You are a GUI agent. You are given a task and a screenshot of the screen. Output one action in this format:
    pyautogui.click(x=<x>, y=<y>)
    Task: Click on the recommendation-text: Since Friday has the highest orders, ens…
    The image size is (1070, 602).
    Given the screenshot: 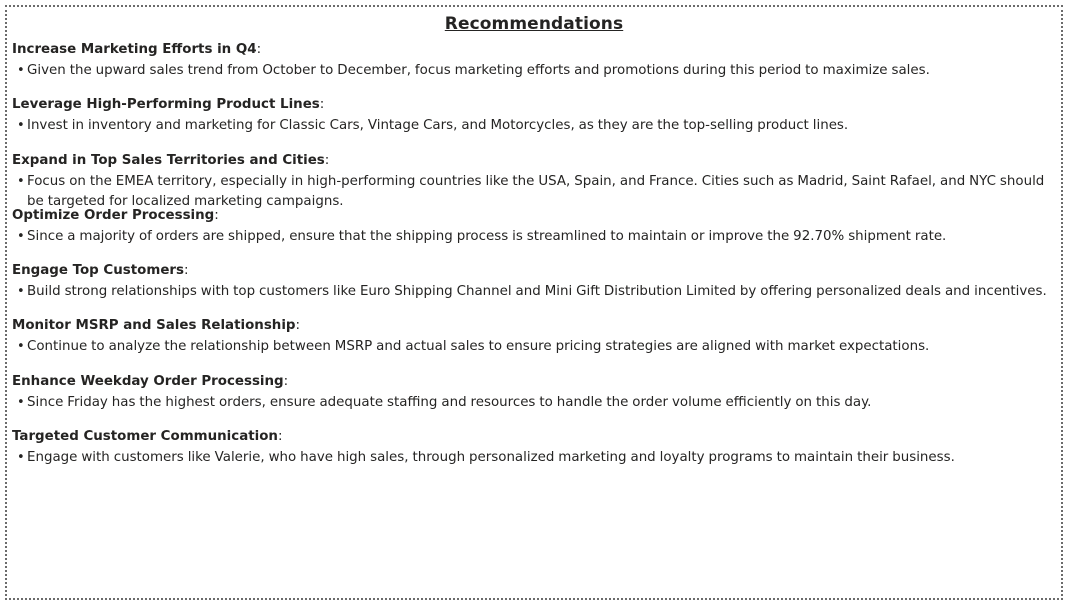 What is the action you would take?
    pyautogui.click(x=449, y=402)
    